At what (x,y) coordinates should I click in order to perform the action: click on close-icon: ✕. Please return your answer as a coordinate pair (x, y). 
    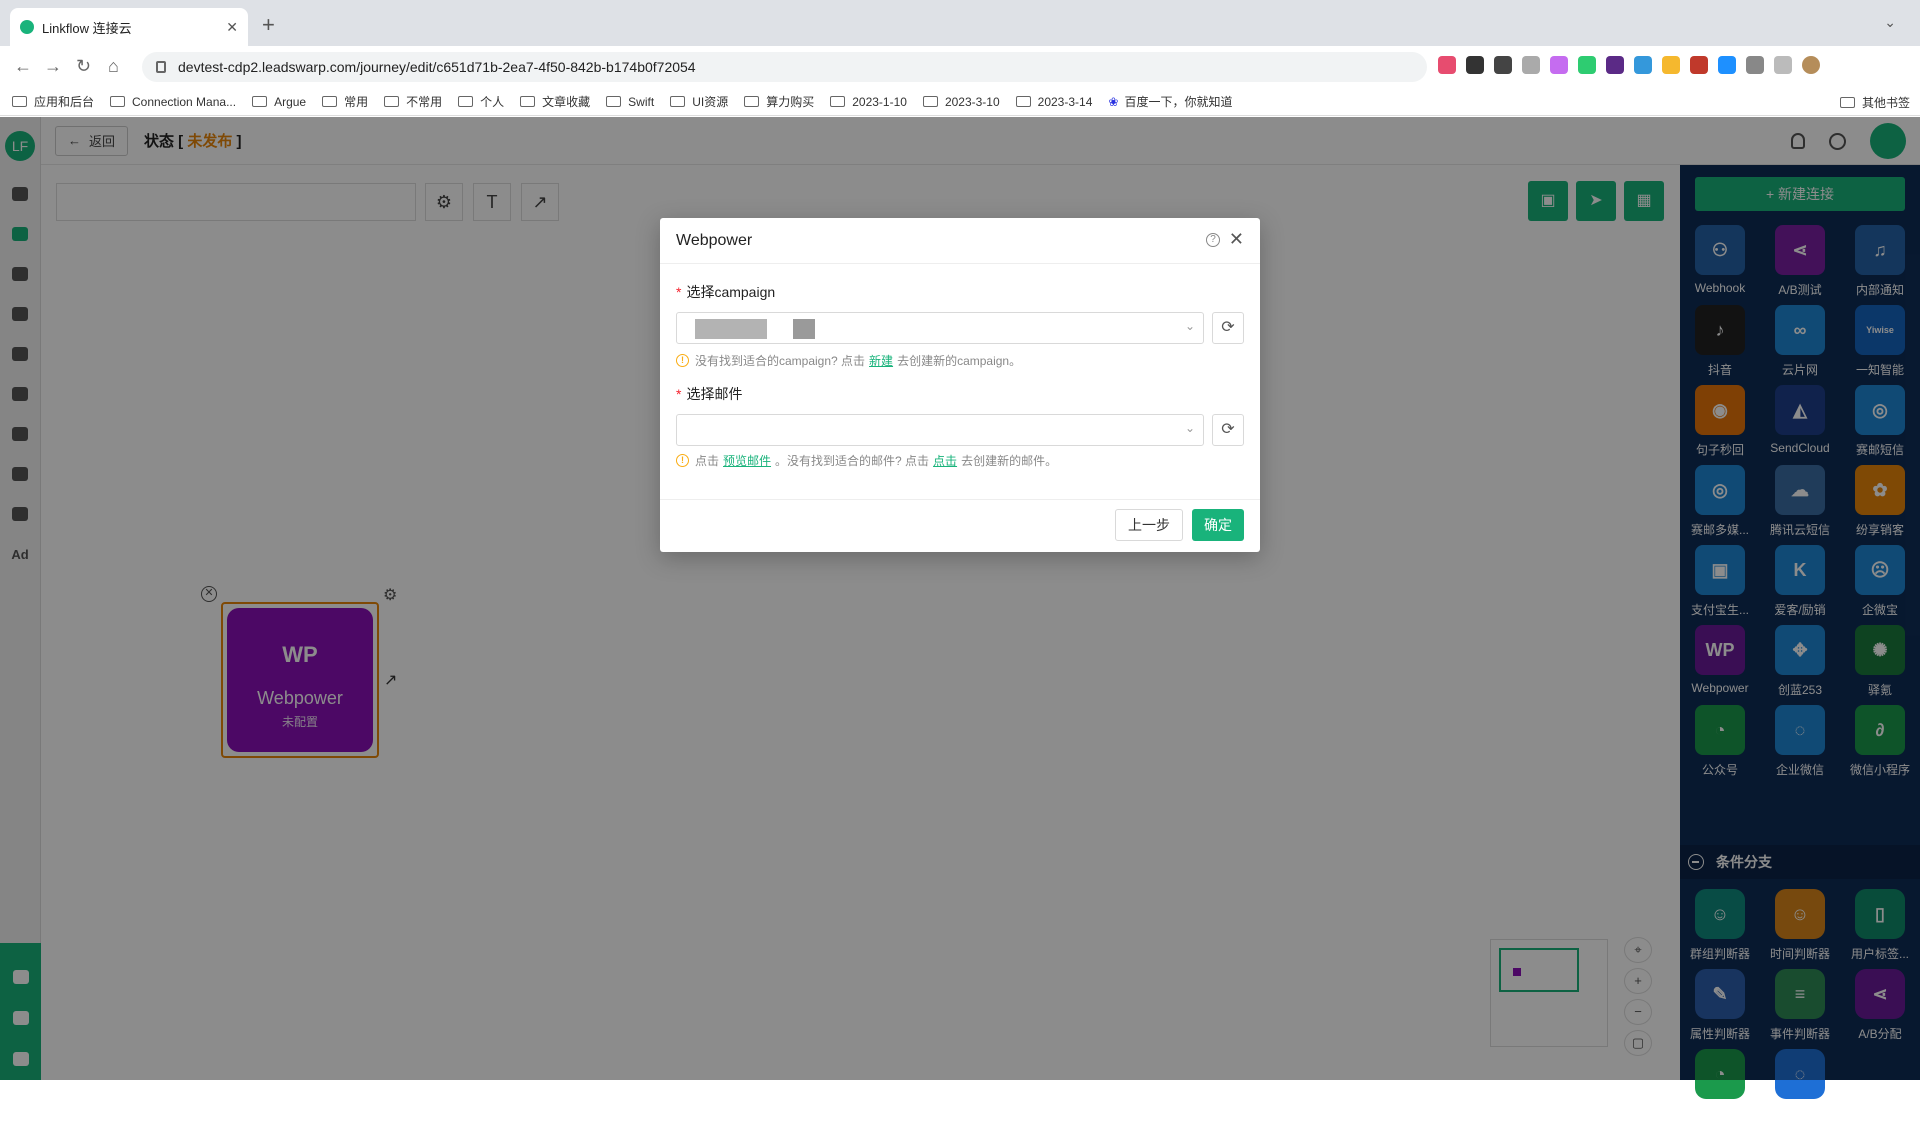
    Looking at the image, I should click on (1236, 239).